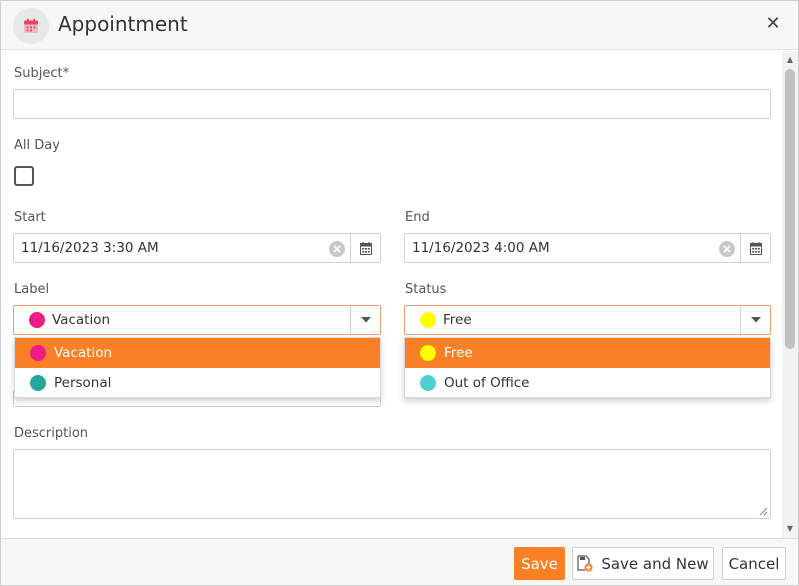 The image size is (799, 586). I want to click on dialog-title: Appointment, so click(123, 24).